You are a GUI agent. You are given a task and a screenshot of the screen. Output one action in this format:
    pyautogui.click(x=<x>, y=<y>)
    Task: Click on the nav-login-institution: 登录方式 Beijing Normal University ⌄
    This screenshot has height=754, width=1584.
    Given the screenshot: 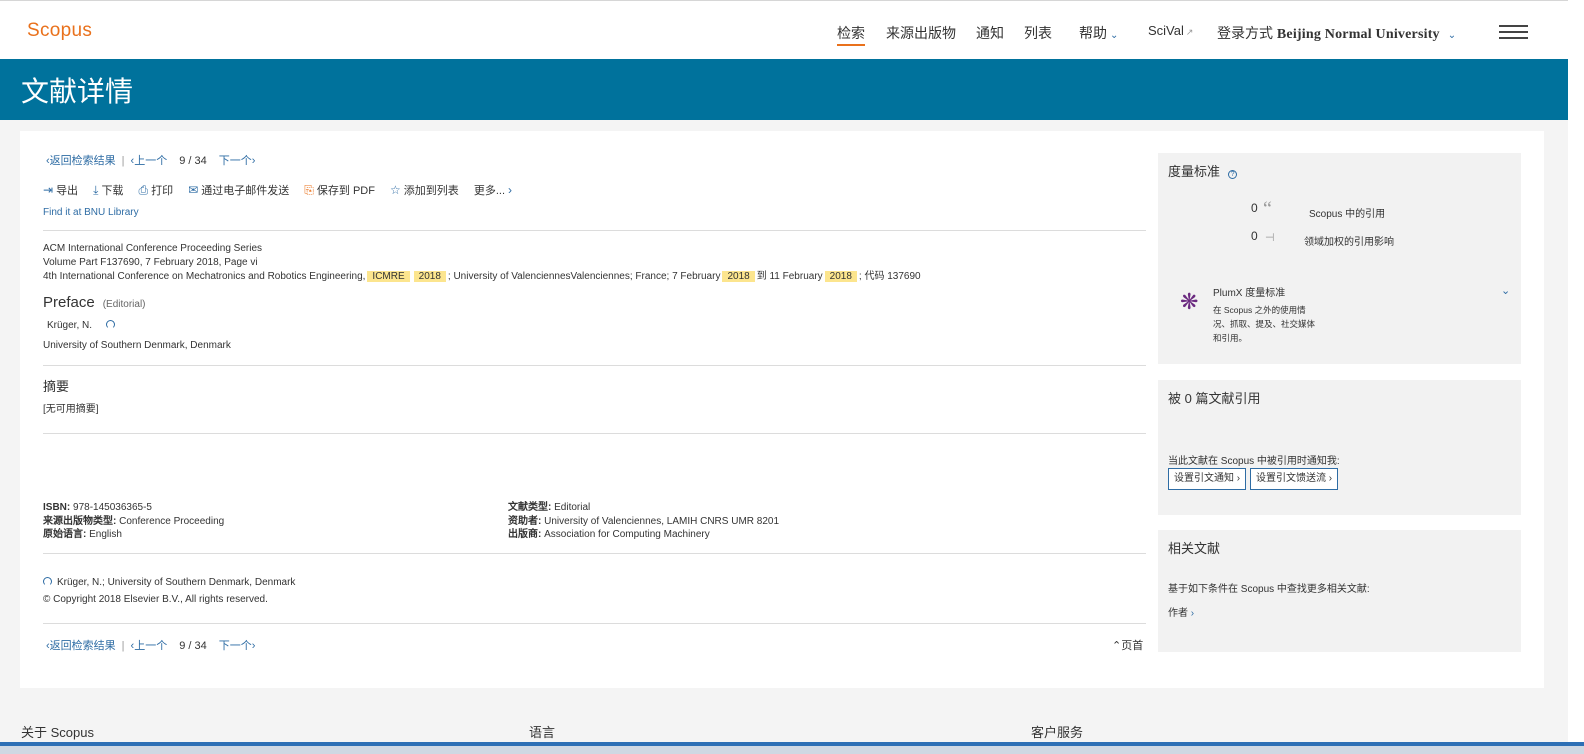 What is the action you would take?
    pyautogui.click(x=1336, y=33)
    